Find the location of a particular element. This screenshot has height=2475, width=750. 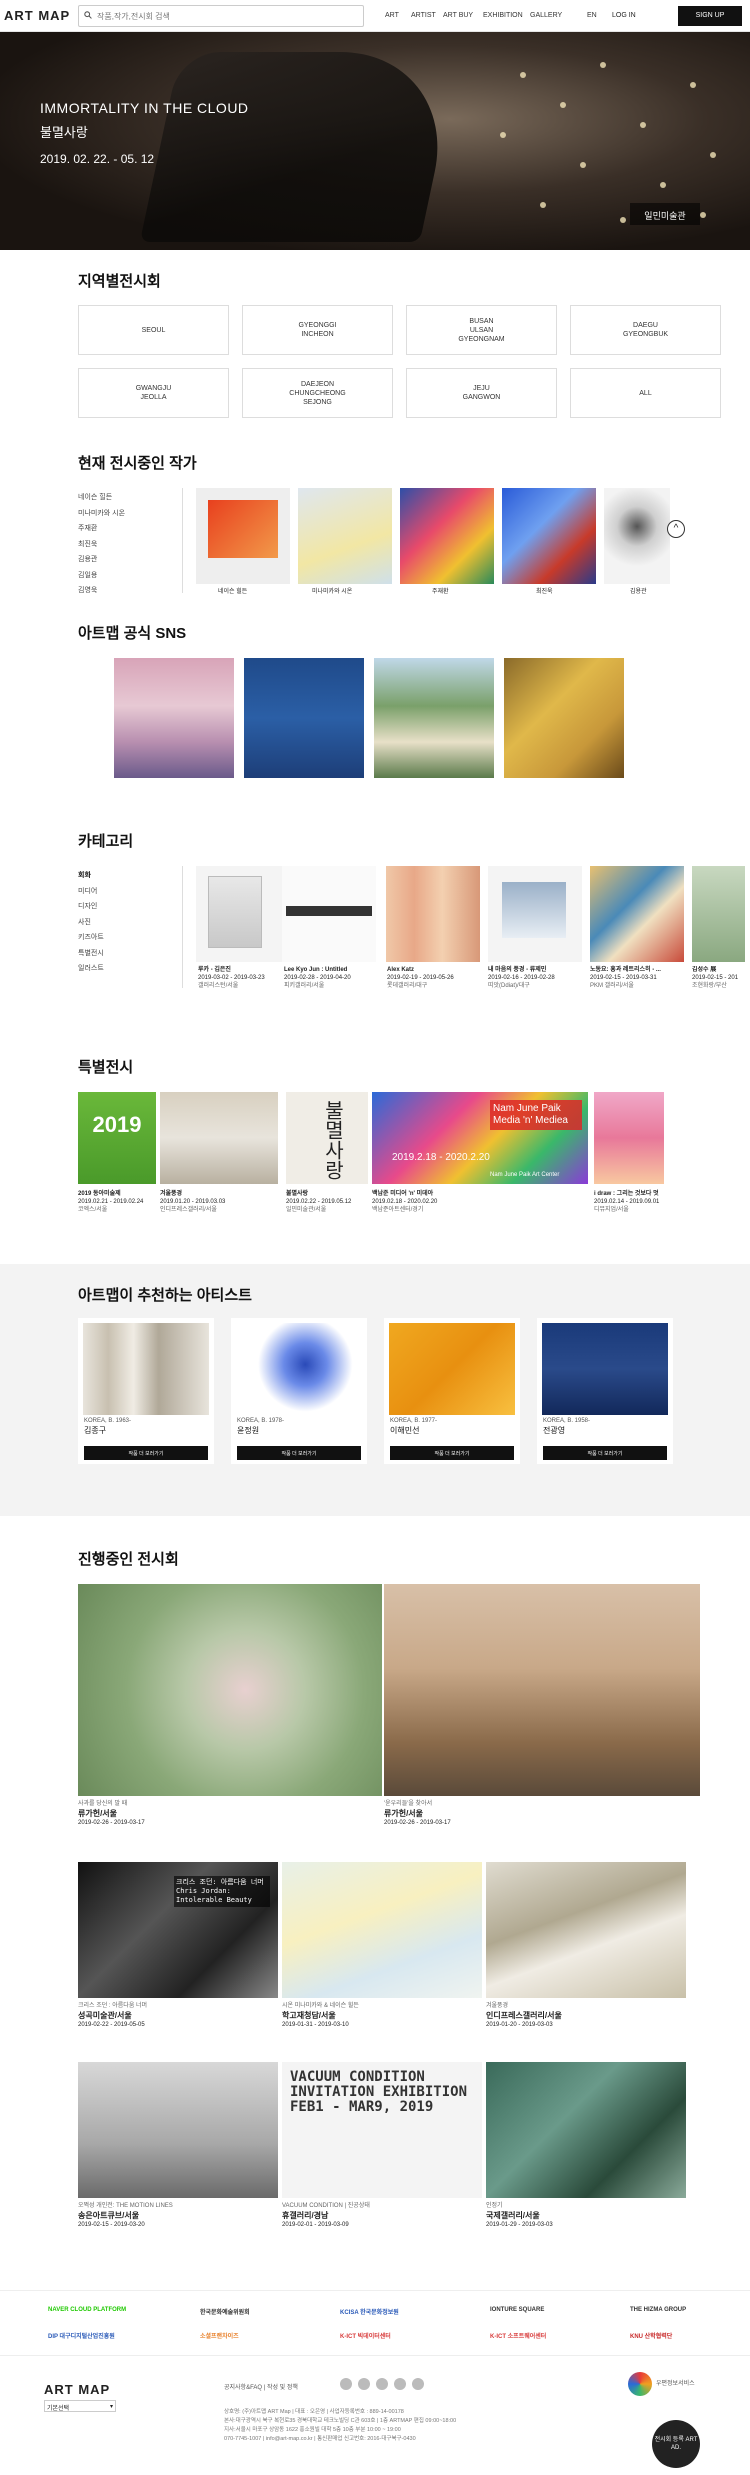

recommend-artist-card: KOREA, B. 1958- 전광영 작품 더 보러가기 is located at coordinates (605, 1391).